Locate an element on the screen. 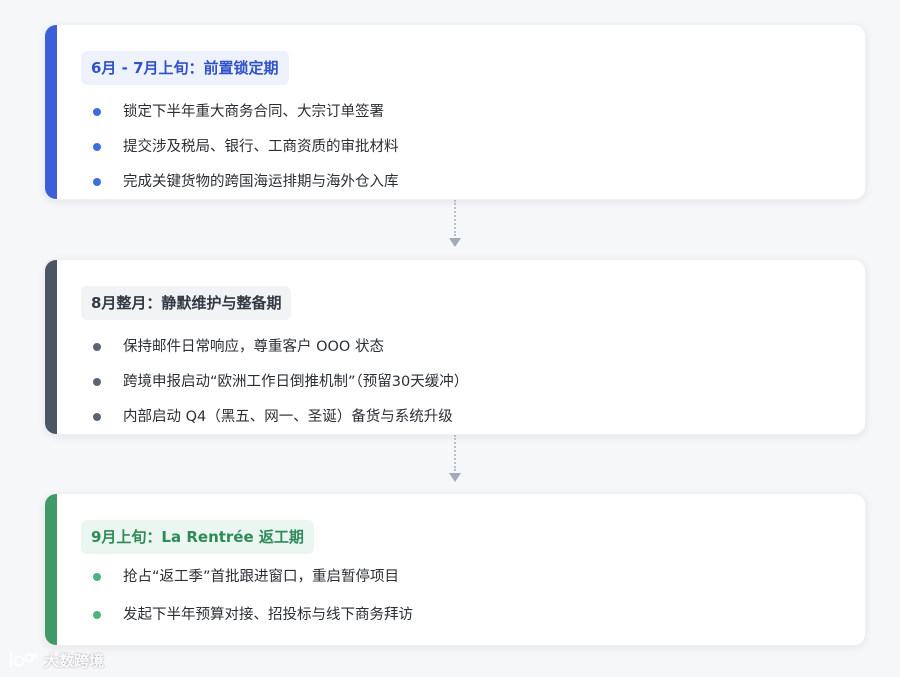  list-item: 保持邮件日常响应，尊重客户 OOO 状态 is located at coordinates (280, 353).